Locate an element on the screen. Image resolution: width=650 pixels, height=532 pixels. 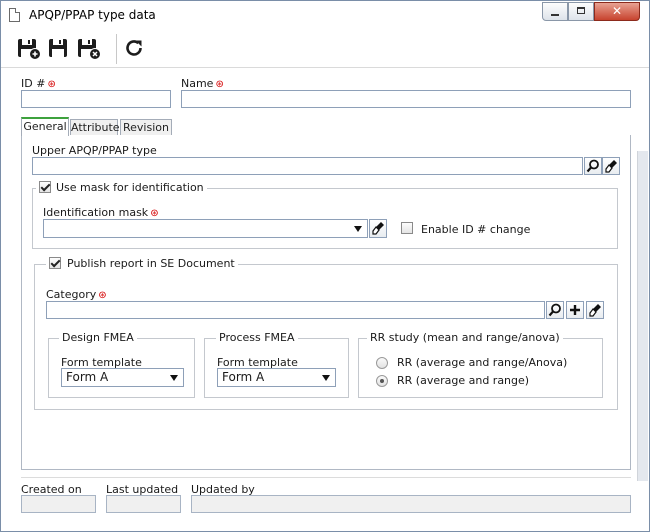
save-icon is located at coordinates (58, 48).